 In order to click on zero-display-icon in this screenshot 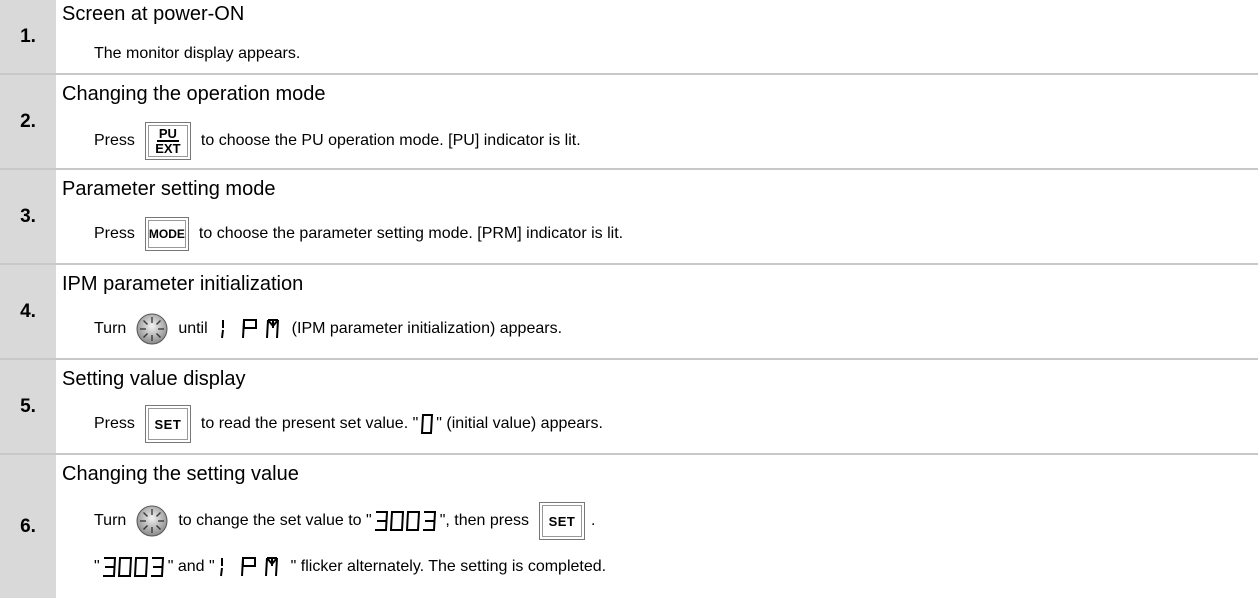, I will do `click(427, 424)`.